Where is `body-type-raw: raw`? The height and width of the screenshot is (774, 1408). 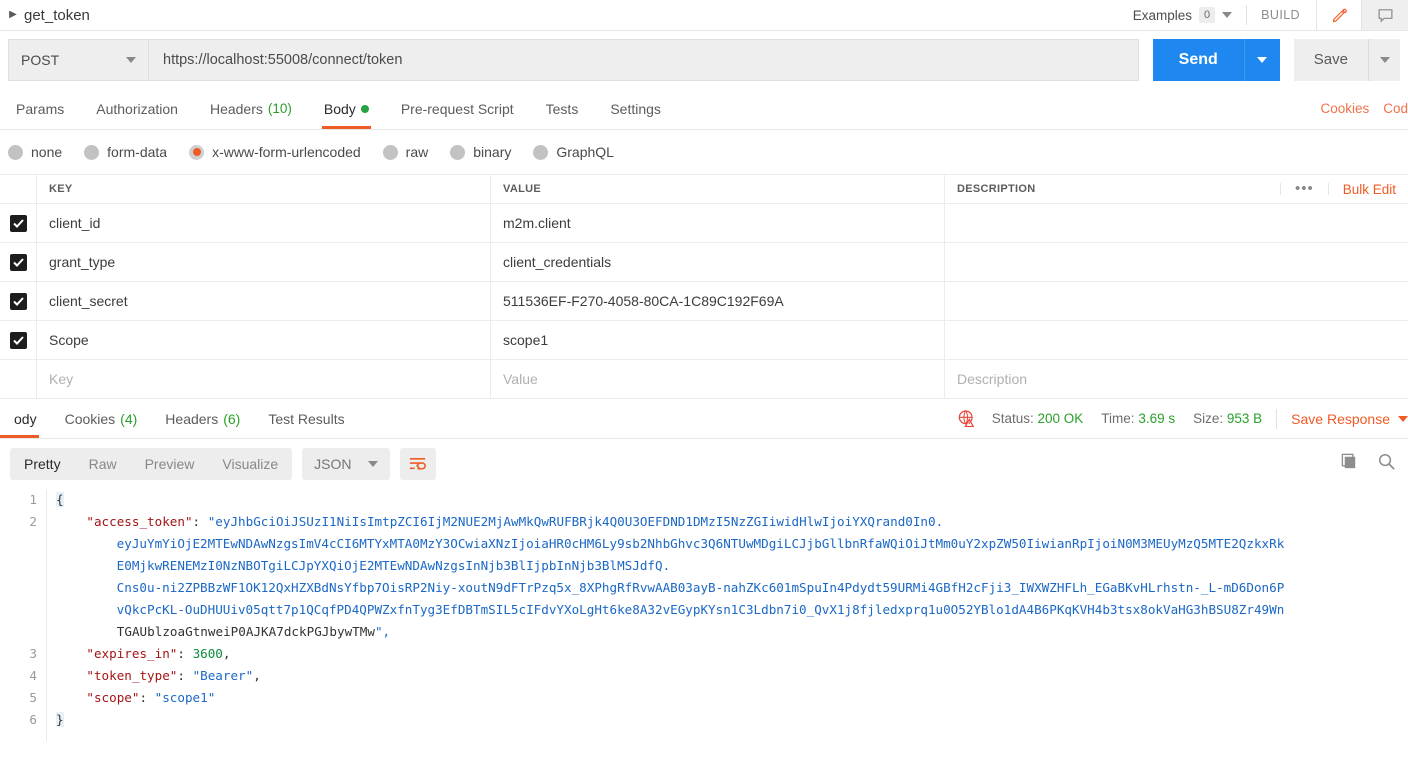 body-type-raw: raw is located at coordinates (405, 152).